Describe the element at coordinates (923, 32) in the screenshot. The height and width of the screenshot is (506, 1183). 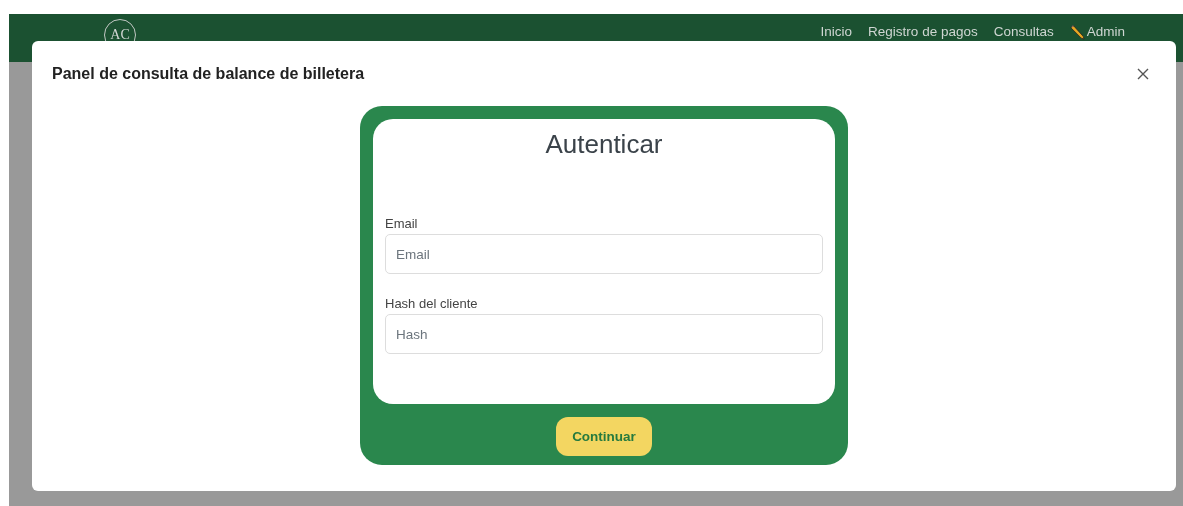
I see `nav-link: Registro de pagos` at that location.